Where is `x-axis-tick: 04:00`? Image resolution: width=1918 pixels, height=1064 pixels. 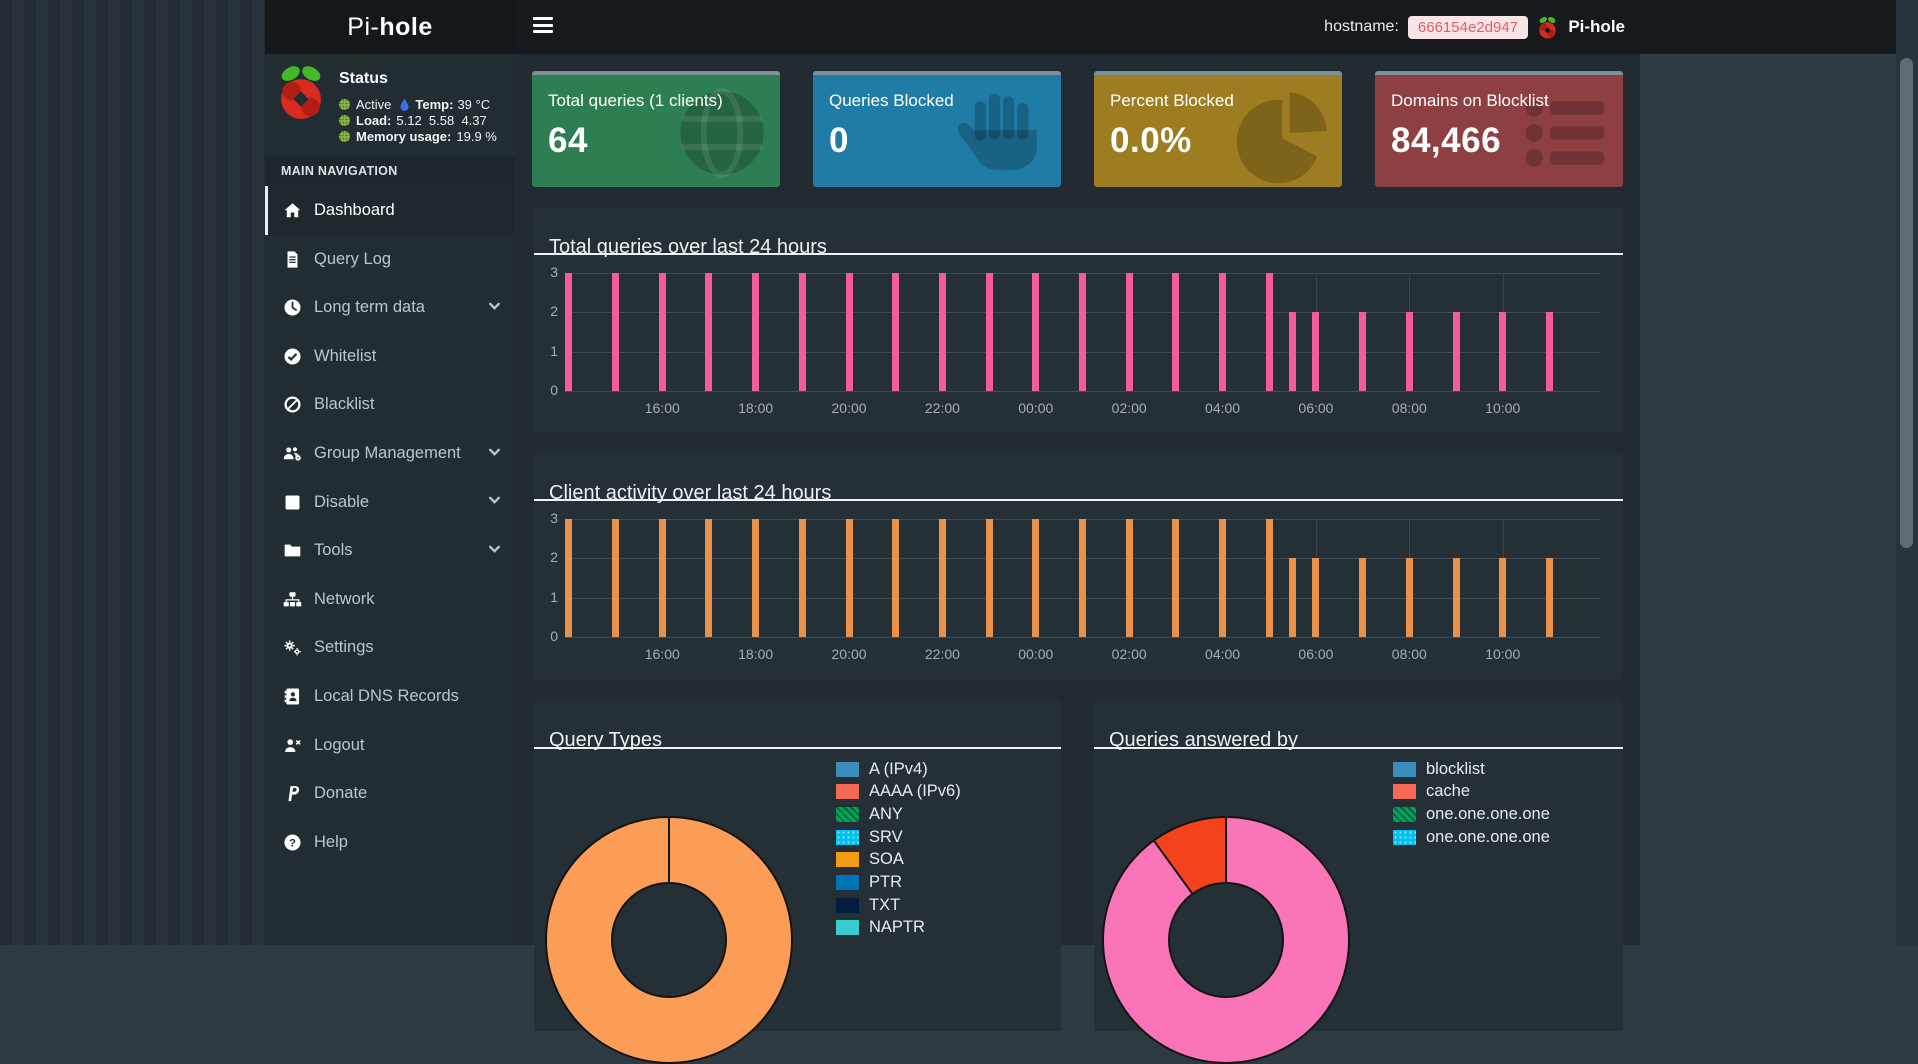
x-axis-tick: 04:00 is located at coordinates (1223, 408).